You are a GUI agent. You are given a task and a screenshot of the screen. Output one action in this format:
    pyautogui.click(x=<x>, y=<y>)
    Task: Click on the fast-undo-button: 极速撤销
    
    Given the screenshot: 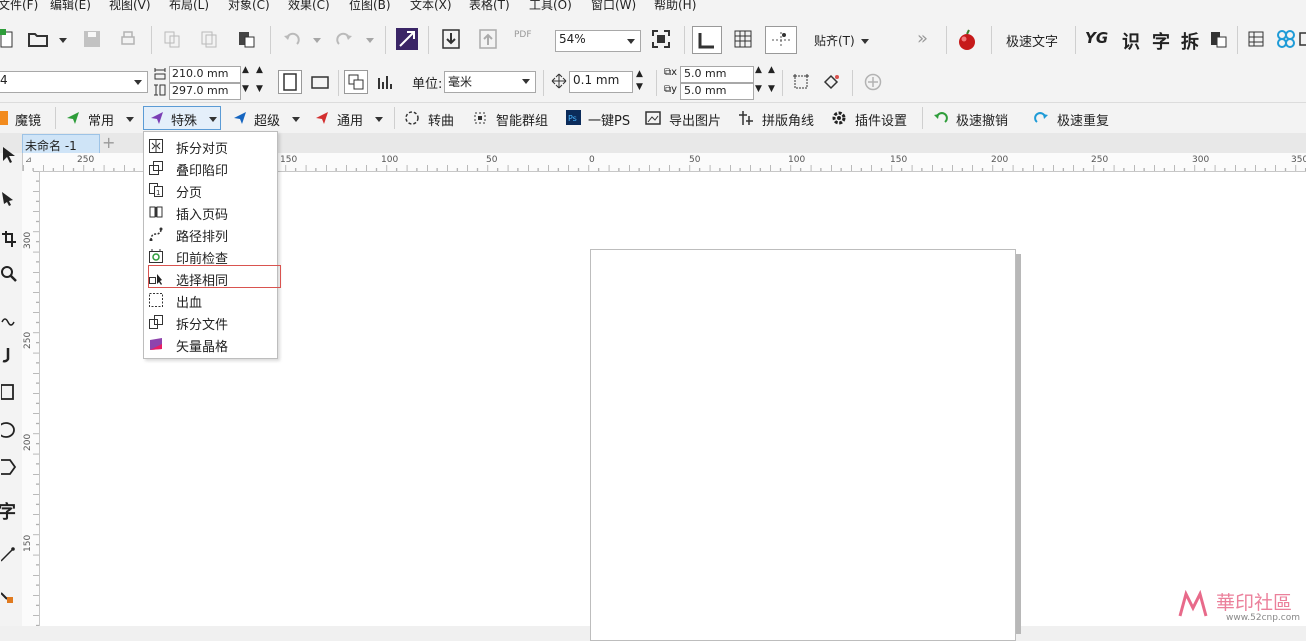 What is the action you would take?
    pyautogui.click(x=982, y=119)
    